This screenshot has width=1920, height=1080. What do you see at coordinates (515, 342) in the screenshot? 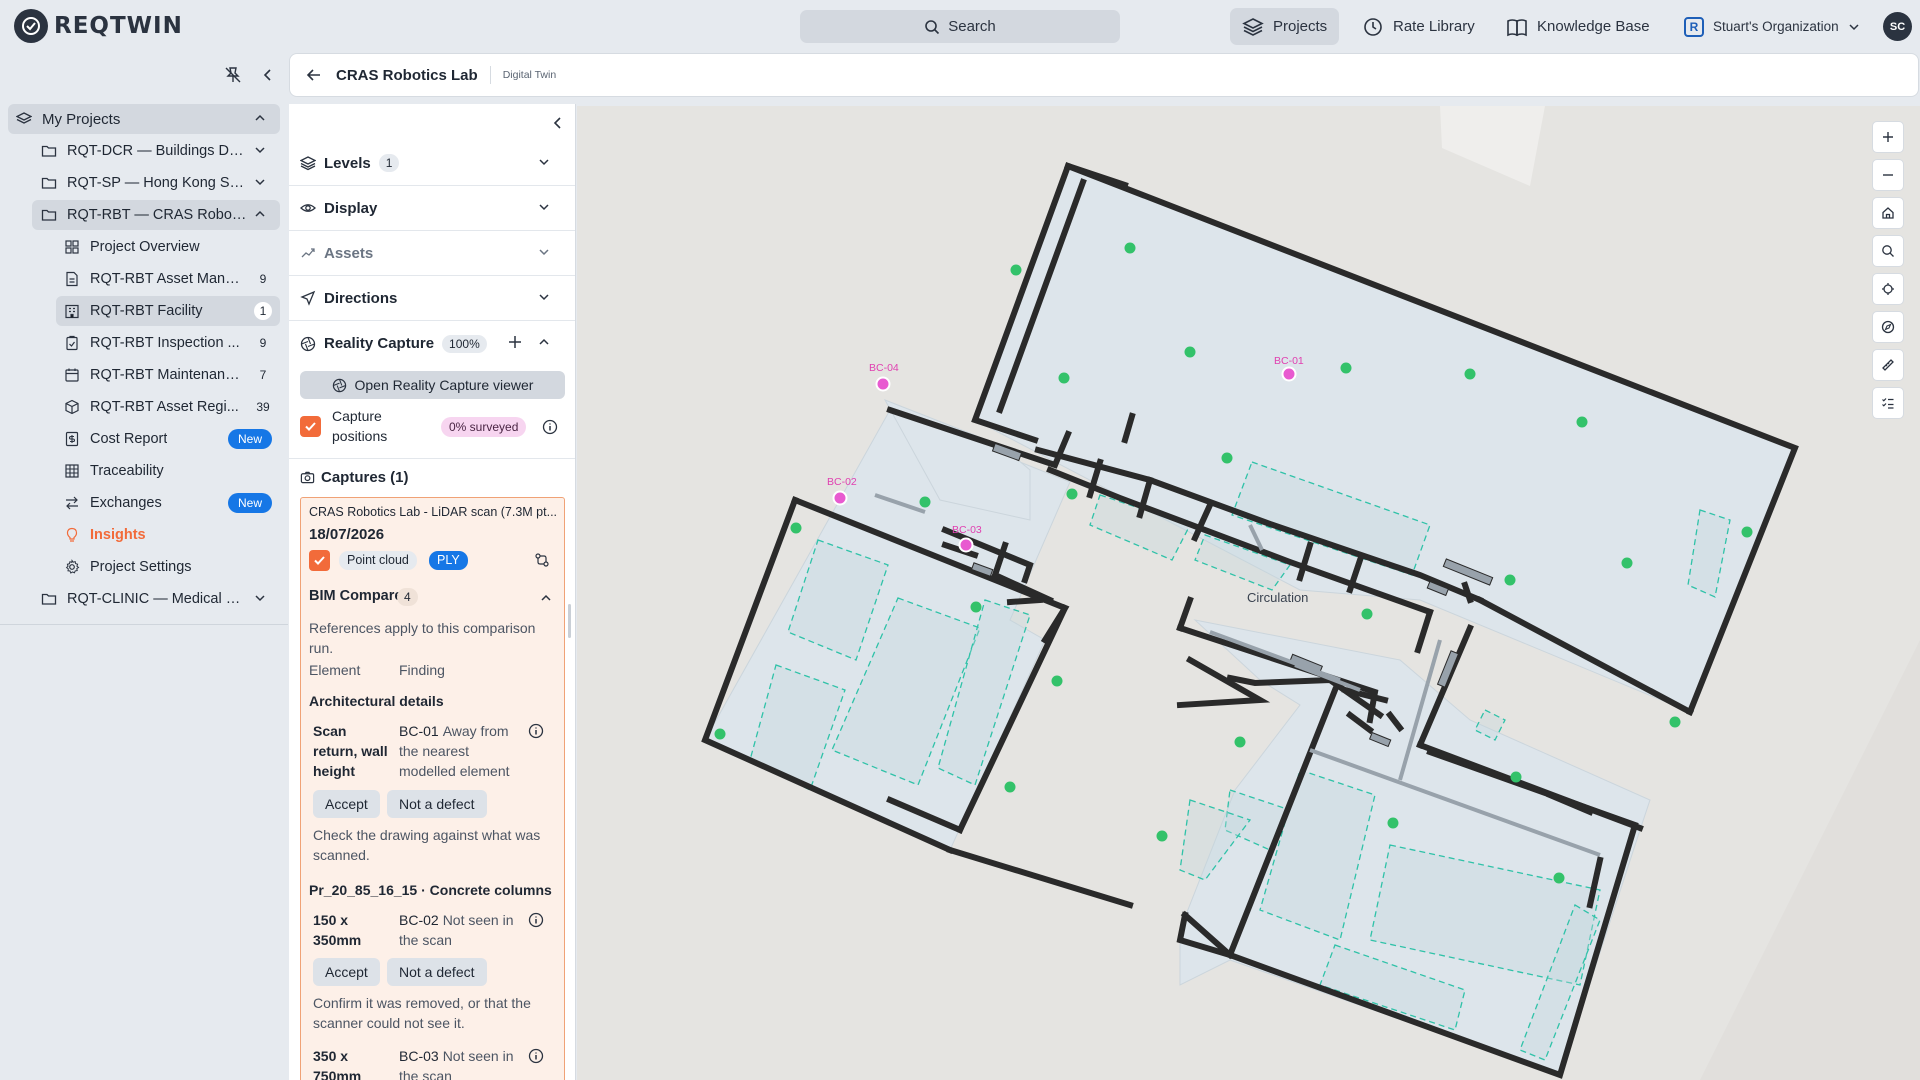
I see `add-icon` at bounding box center [515, 342].